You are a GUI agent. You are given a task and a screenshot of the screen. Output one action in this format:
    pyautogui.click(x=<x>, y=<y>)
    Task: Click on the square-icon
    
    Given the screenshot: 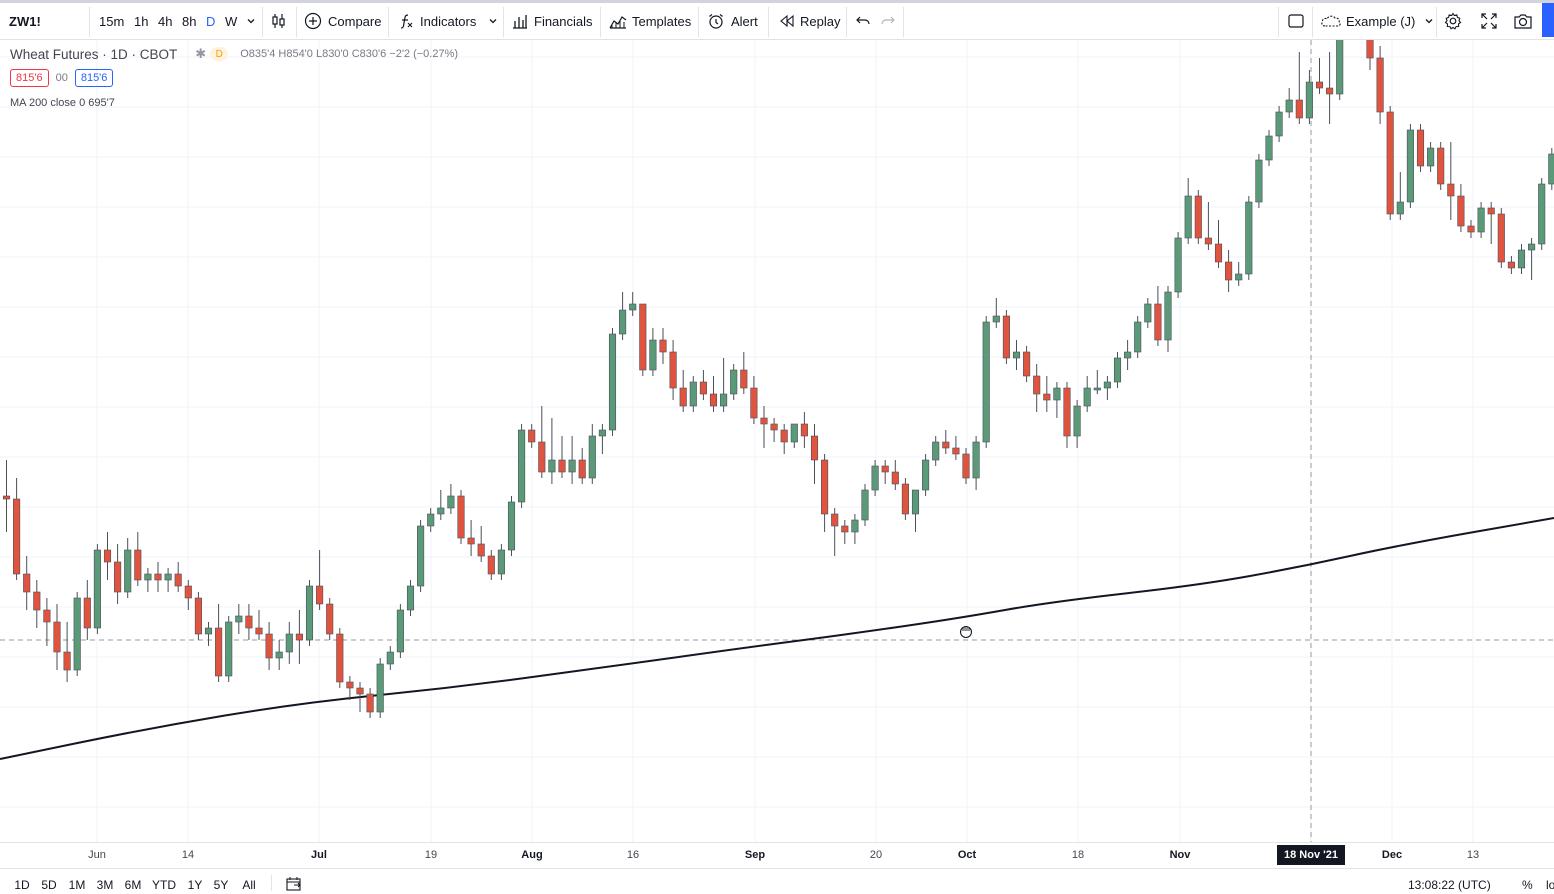 What is the action you would take?
    pyautogui.click(x=1296, y=21)
    